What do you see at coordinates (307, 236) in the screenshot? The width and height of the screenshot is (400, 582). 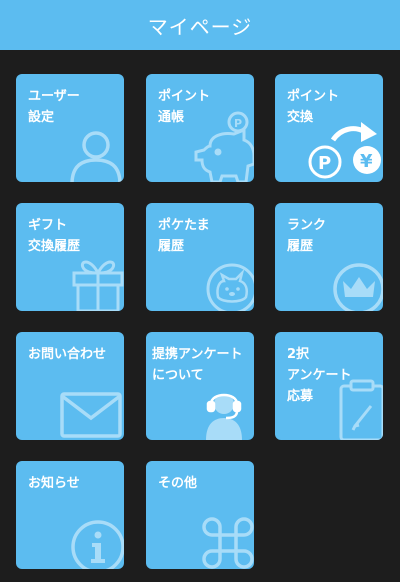 I see `tile-label: ランク 履歴` at bounding box center [307, 236].